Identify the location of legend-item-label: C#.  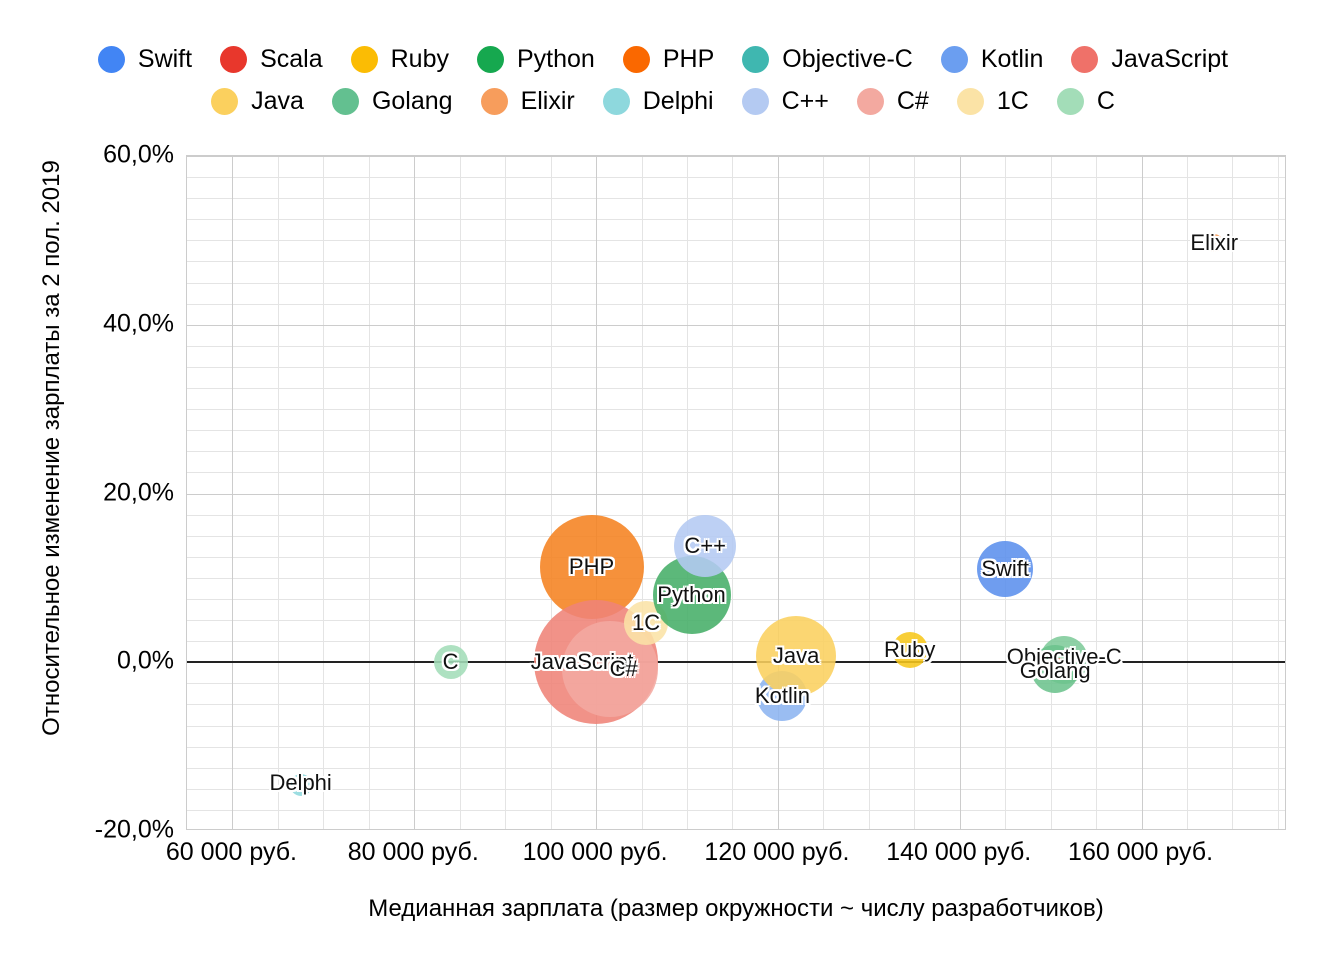
(912, 100).